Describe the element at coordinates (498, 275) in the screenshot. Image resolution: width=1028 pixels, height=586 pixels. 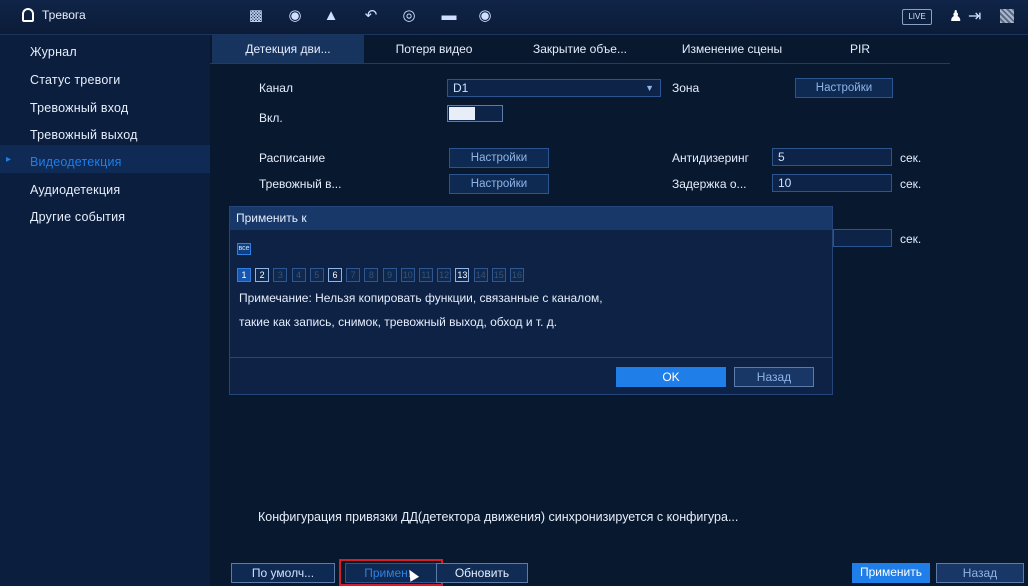
I see `channel-checkbox: 15` at that location.